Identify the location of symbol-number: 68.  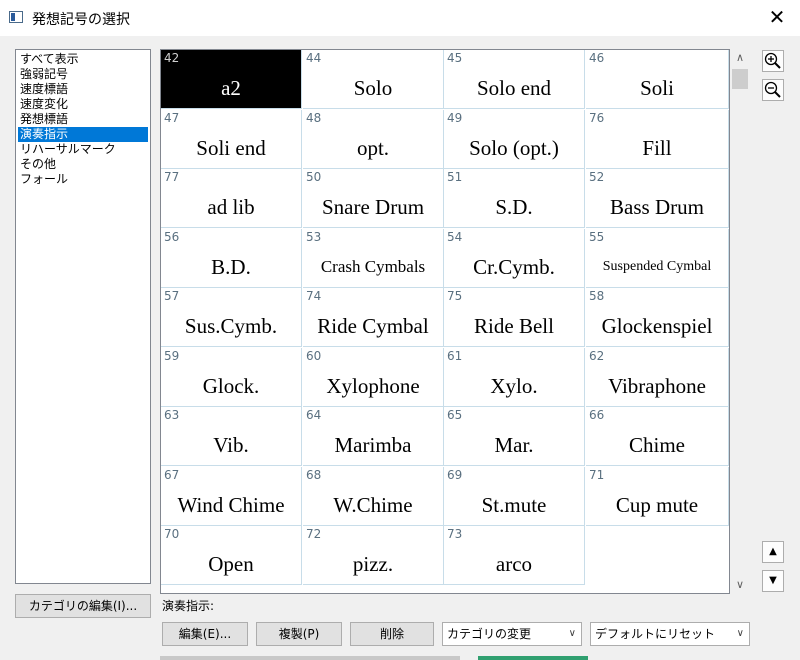
(314, 475).